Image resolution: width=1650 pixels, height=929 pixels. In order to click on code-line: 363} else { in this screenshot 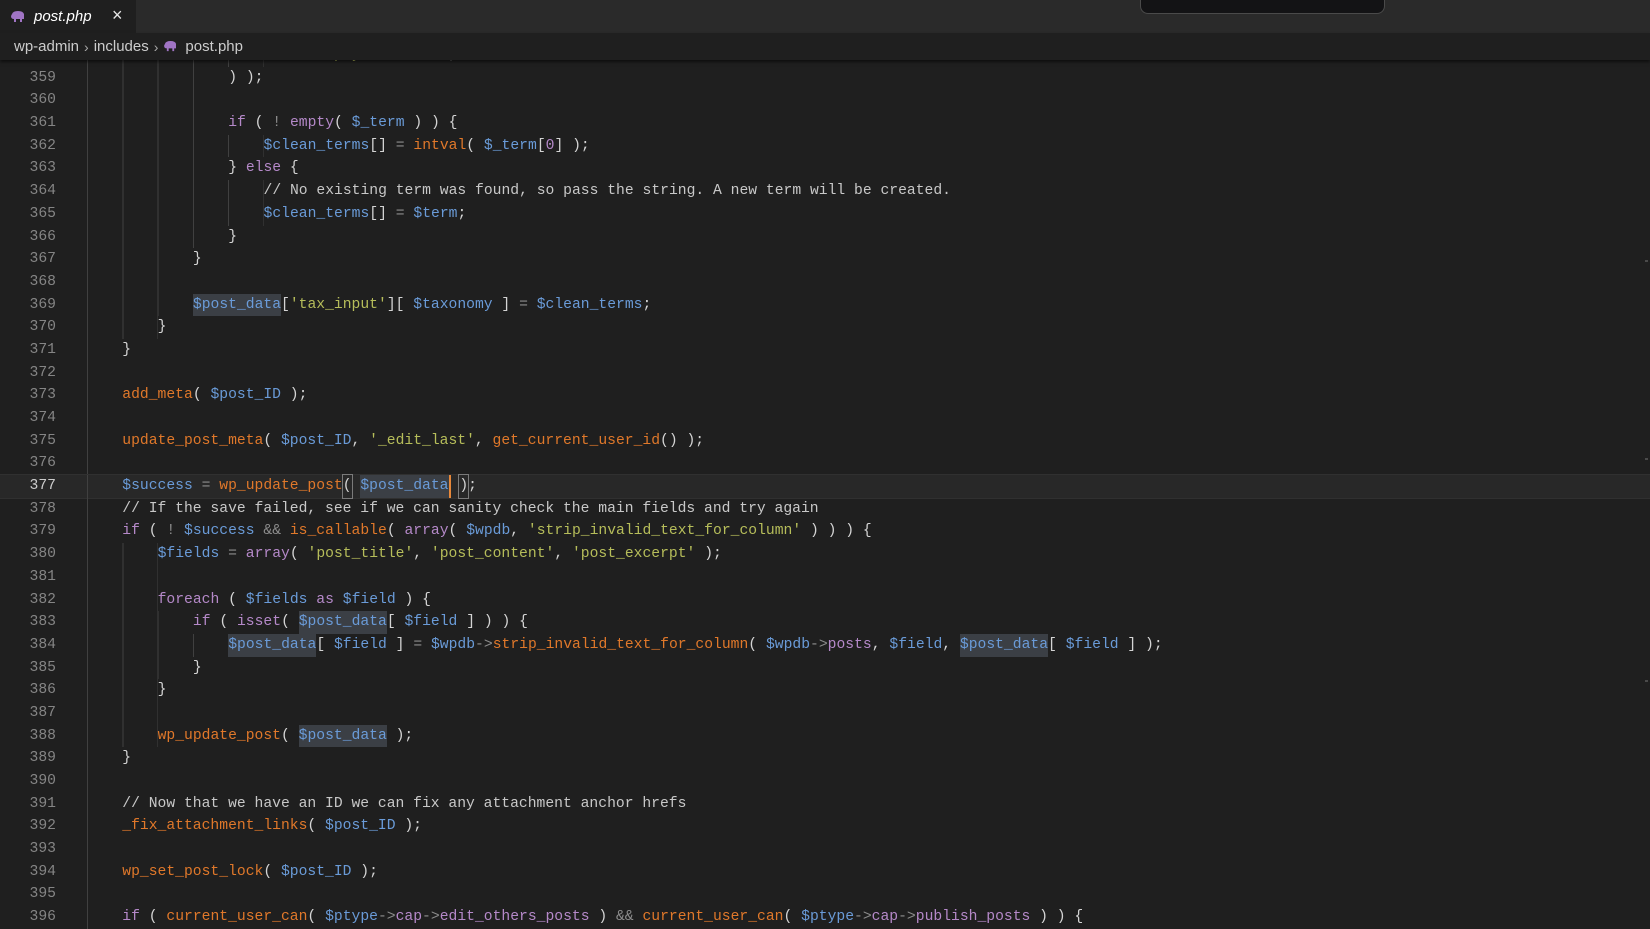, I will do `click(825, 169)`.